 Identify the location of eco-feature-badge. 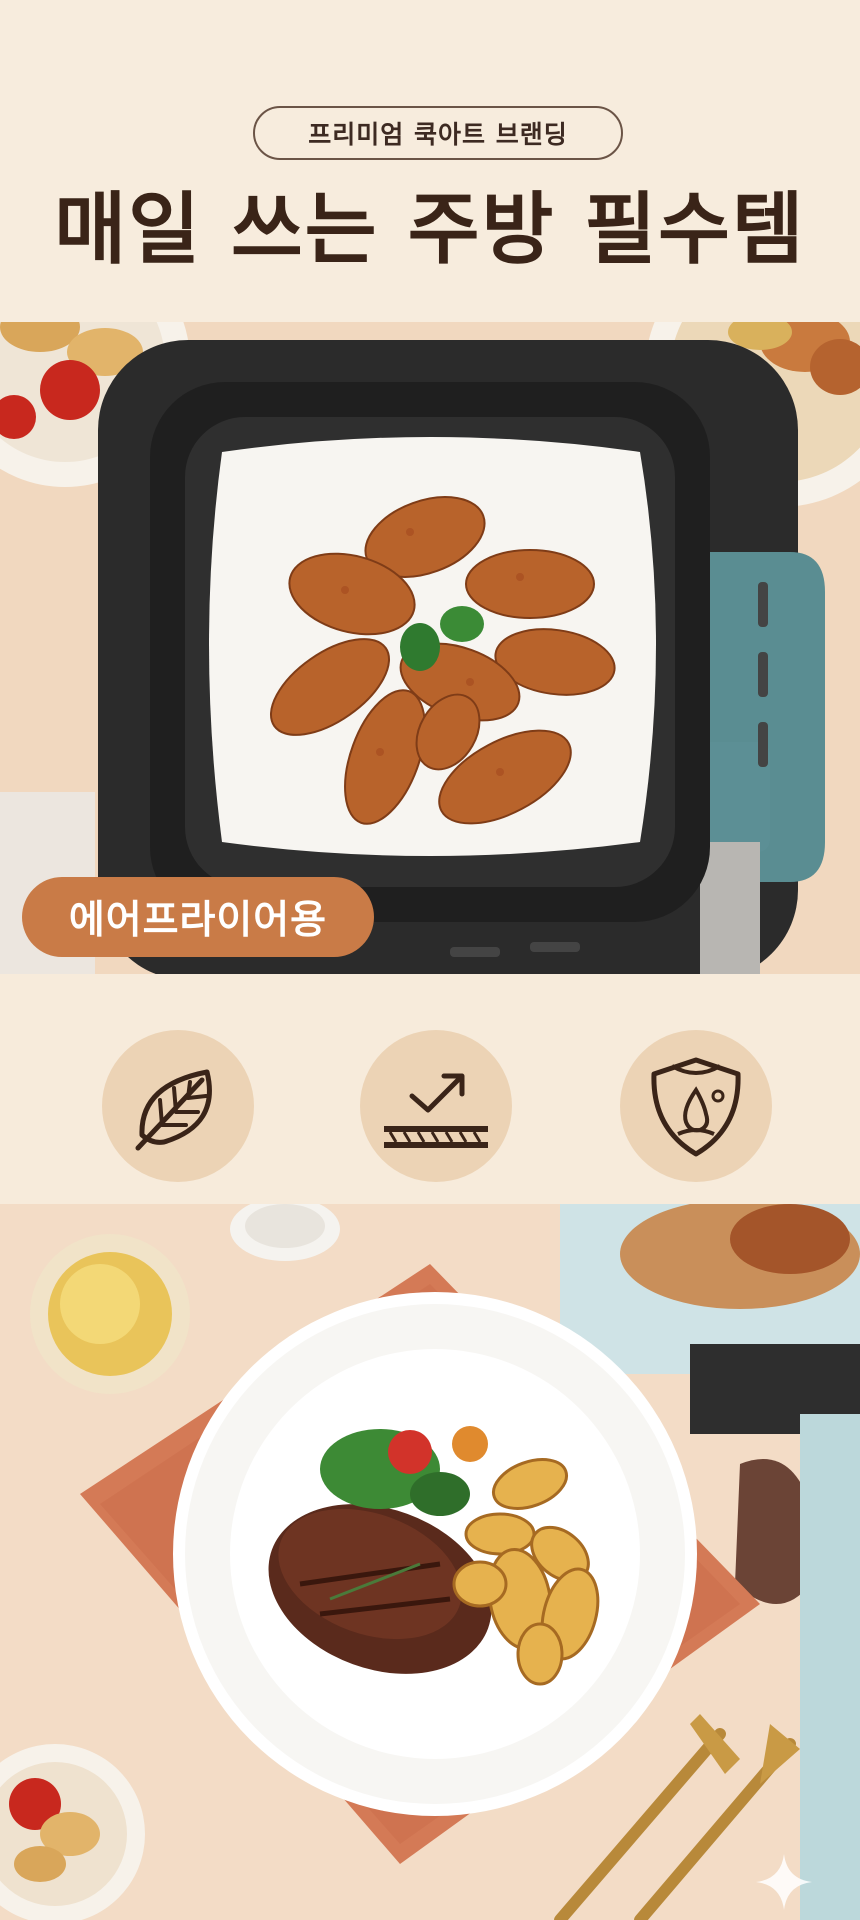
(178, 1106).